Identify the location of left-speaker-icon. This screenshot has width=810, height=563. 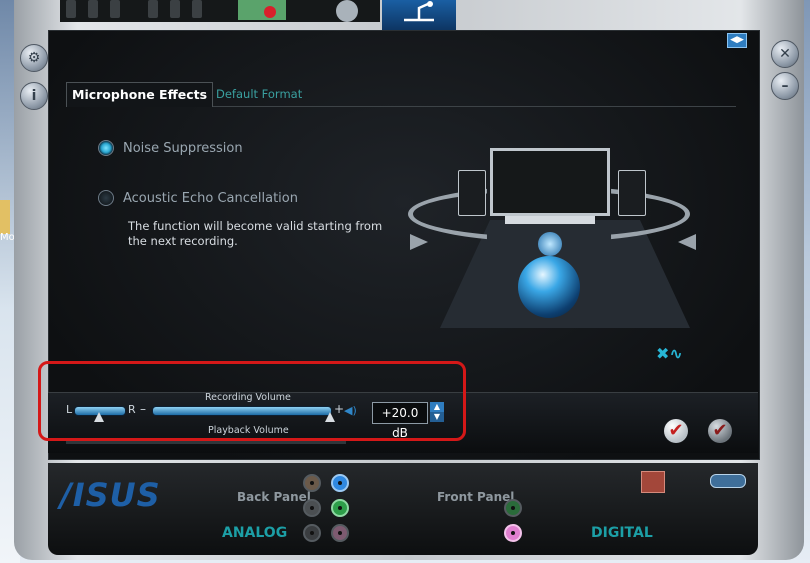
(472, 193).